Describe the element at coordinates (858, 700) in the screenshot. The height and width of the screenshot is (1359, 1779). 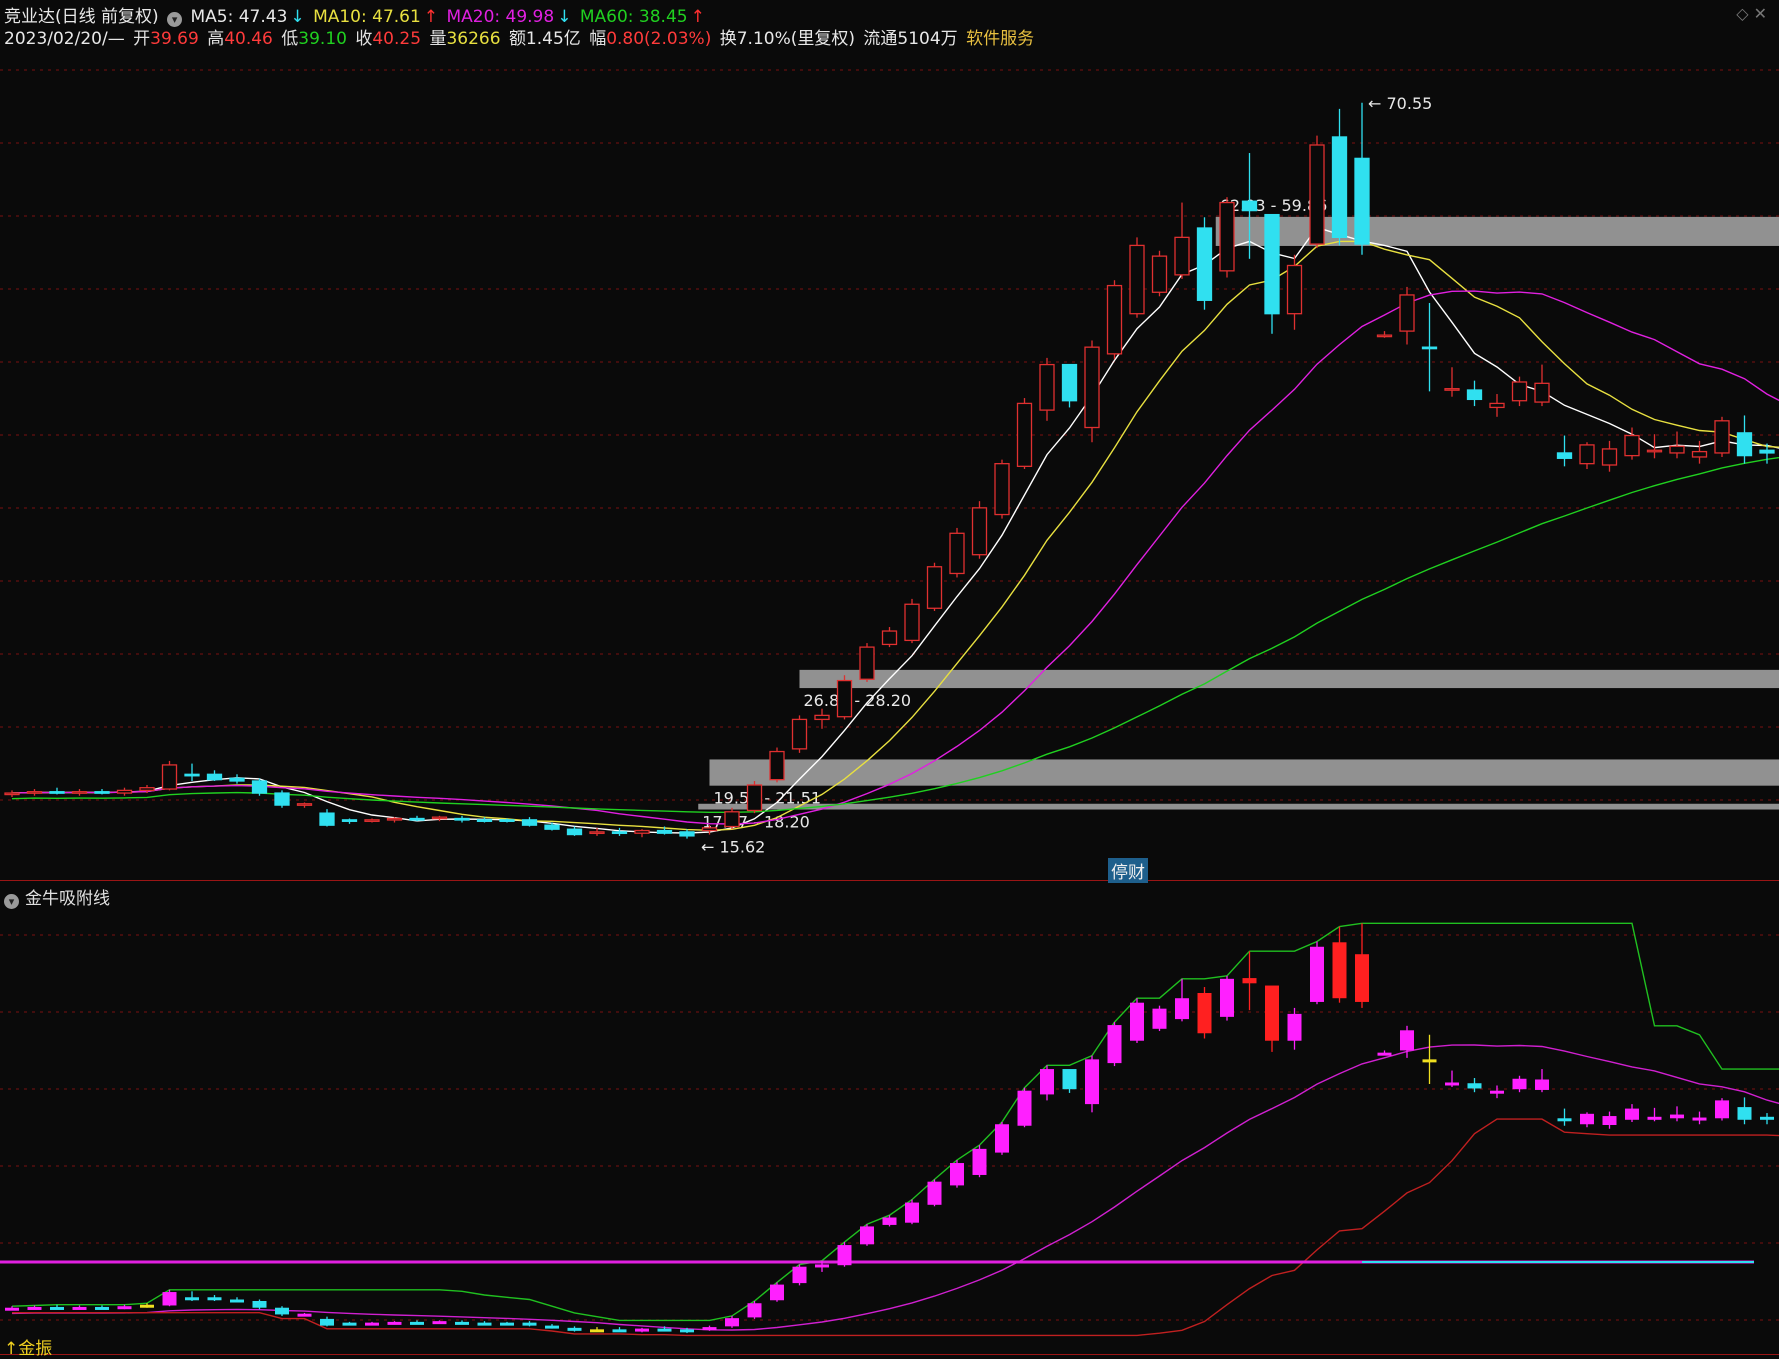
I see `zone-label: 26.84 - 28.20` at that location.